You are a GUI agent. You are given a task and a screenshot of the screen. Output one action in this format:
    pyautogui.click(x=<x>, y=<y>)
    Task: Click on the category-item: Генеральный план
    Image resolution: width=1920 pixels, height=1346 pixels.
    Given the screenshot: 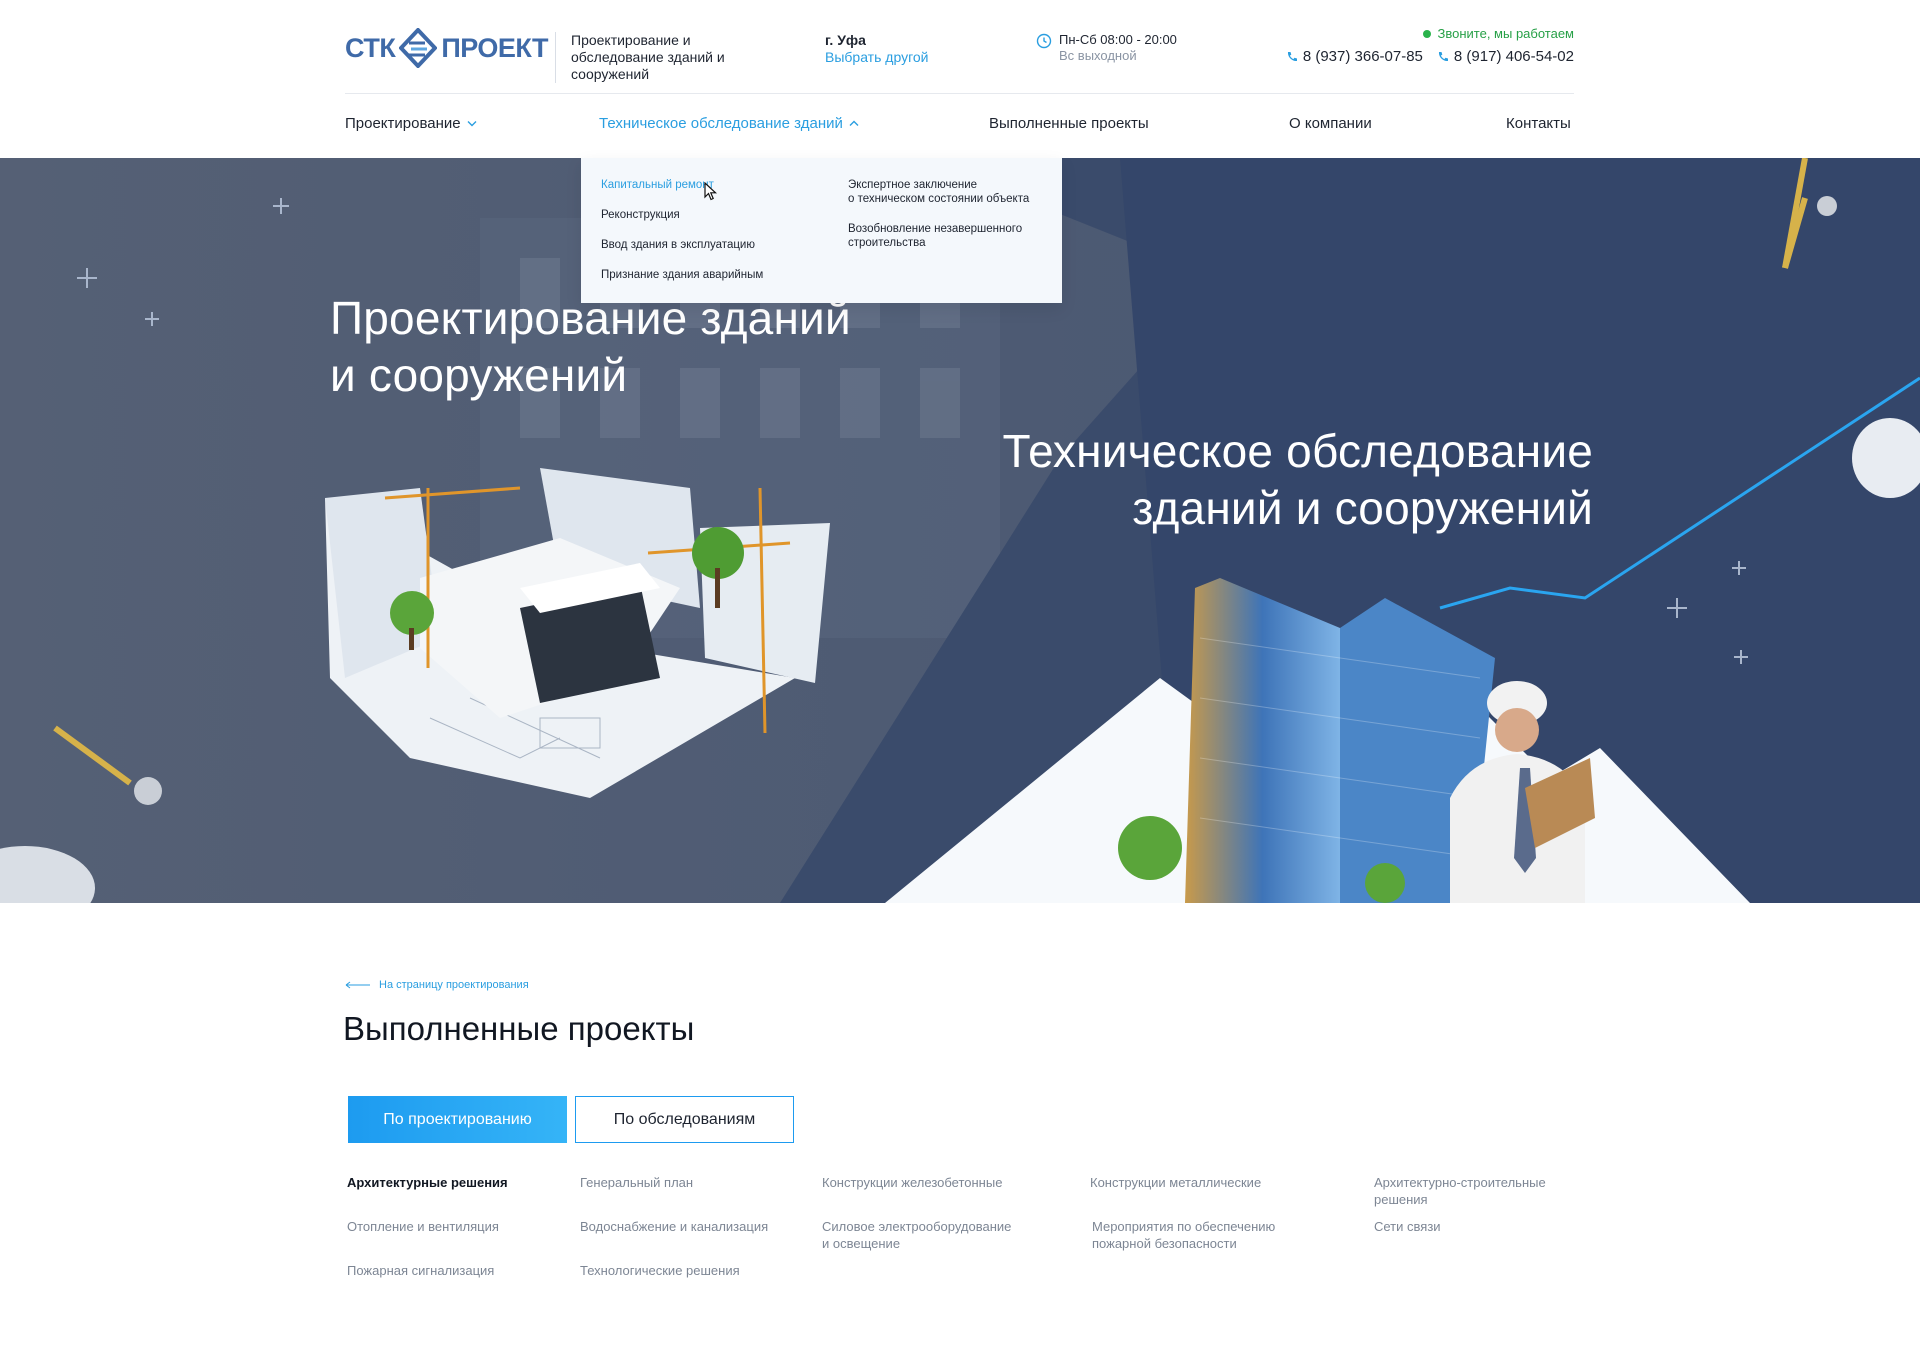 What is the action you would take?
    pyautogui.click(x=636, y=1182)
    